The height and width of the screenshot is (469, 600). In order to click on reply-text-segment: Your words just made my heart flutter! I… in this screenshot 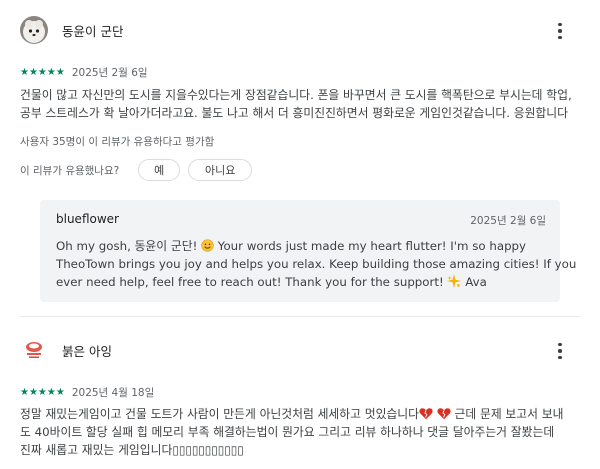, I will do `click(370, 246)`.